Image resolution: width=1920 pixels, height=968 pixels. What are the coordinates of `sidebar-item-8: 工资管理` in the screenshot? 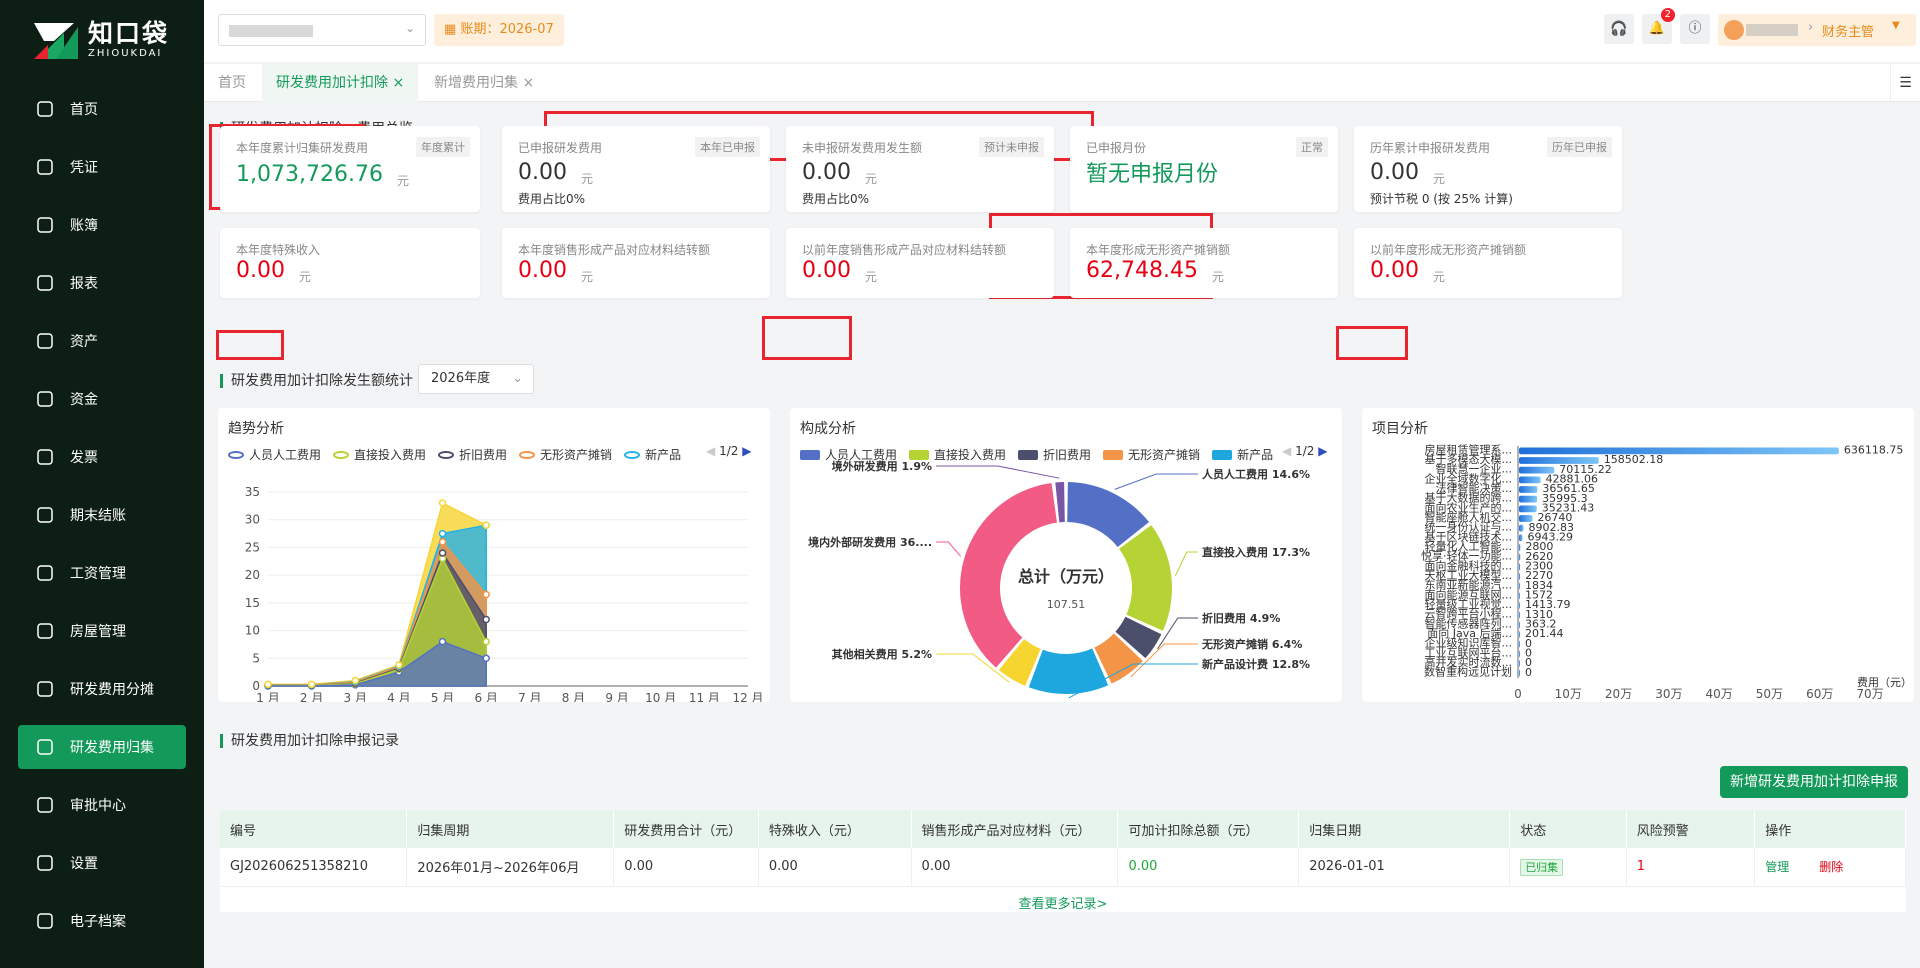 It's located at (102, 573).